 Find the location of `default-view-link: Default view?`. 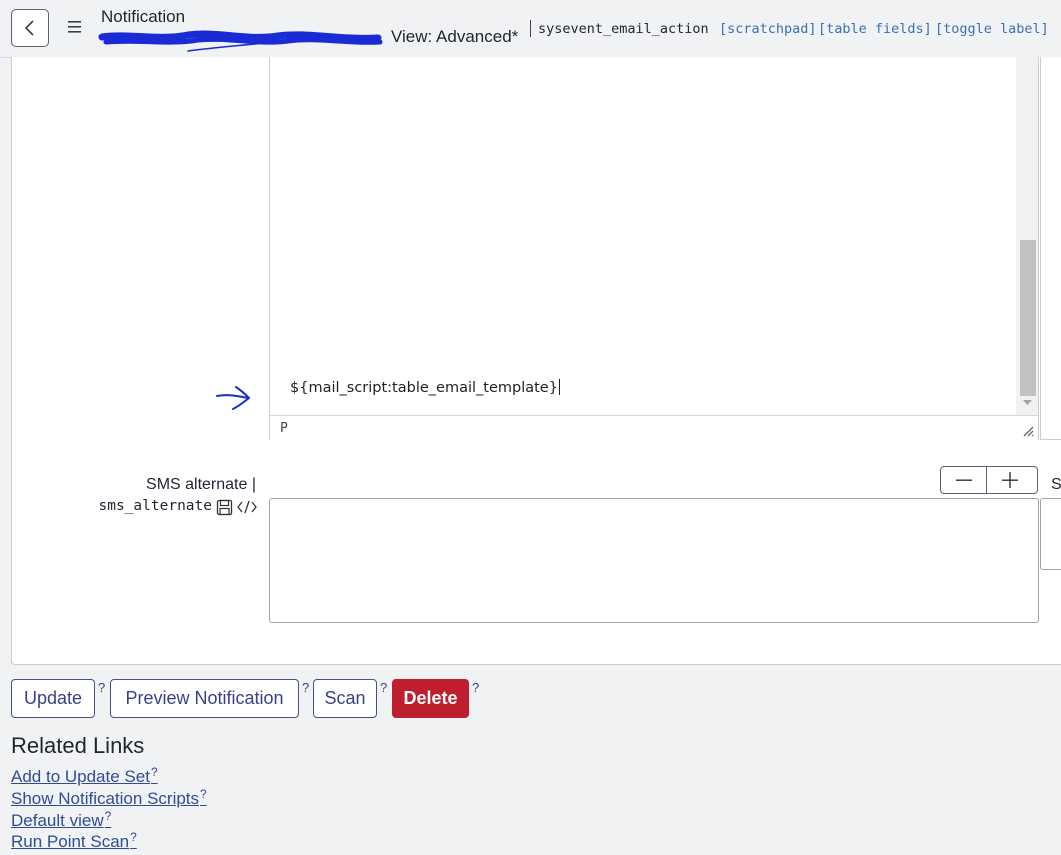

default-view-link: Default view? is located at coordinates (61, 820).